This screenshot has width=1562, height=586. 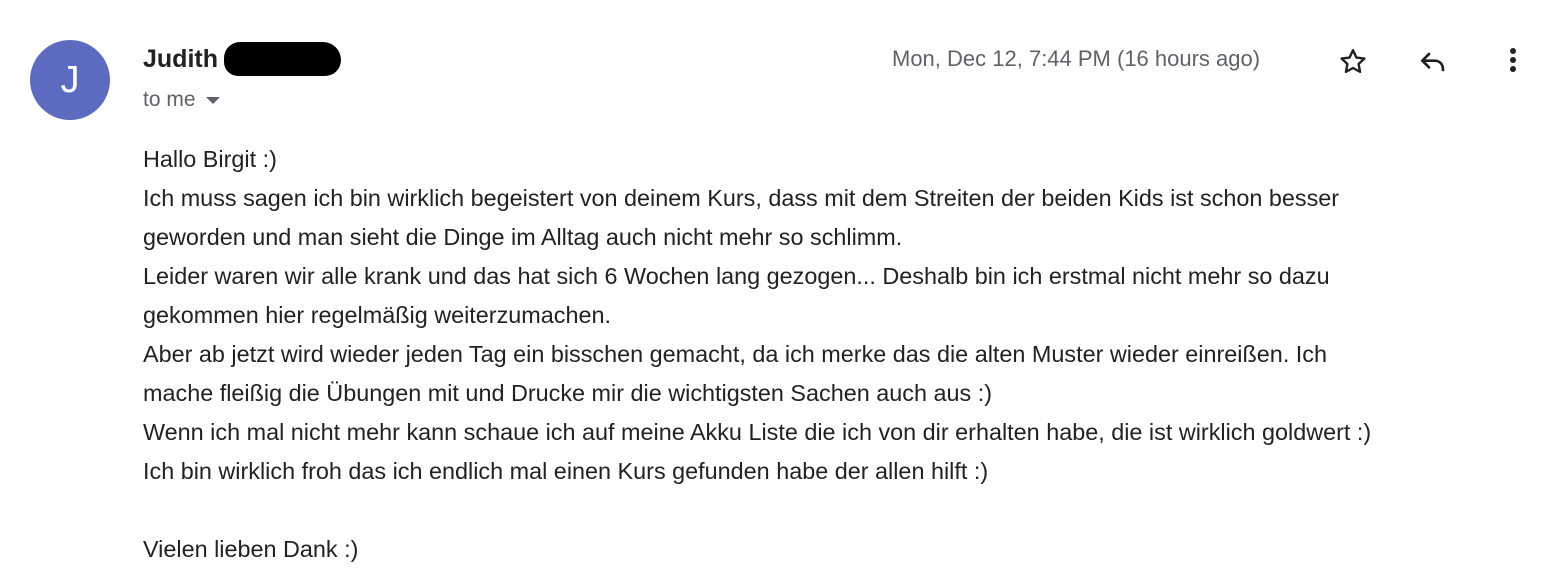 I want to click on vertical-dots-icon, so click(x=1513, y=60).